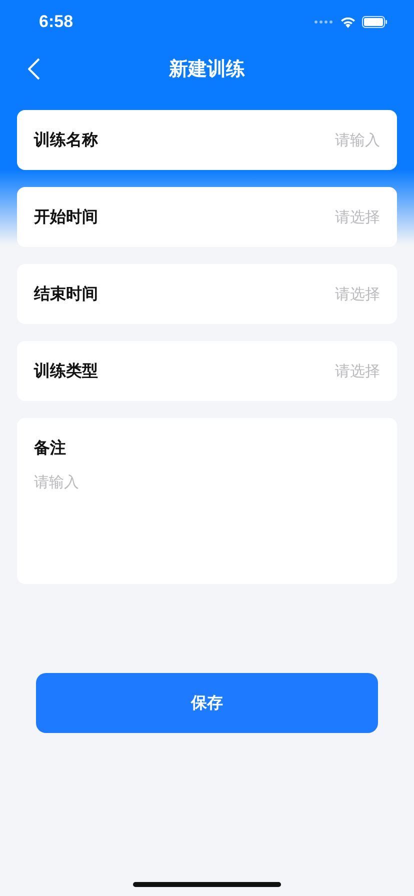 The width and height of the screenshot is (414, 896). What do you see at coordinates (56, 22) in the screenshot?
I see `status-time: 6:58` at bounding box center [56, 22].